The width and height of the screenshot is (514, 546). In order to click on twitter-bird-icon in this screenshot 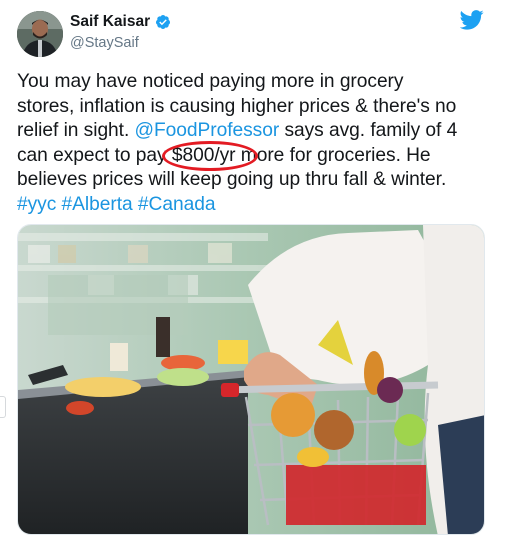, I will do `click(472, 20)`.